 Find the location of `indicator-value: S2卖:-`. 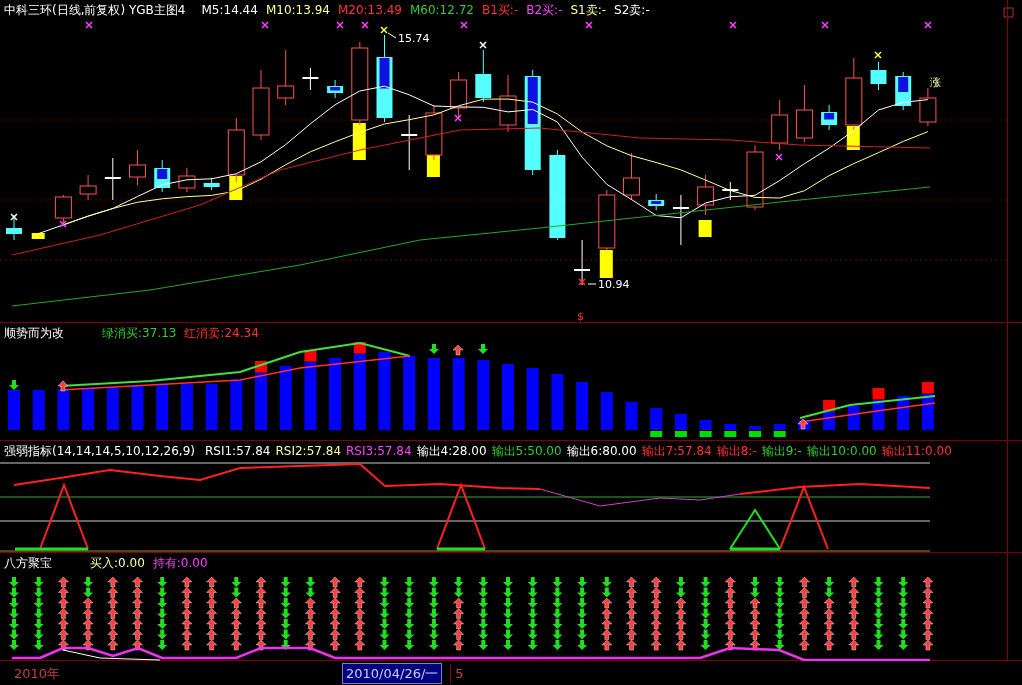

indicator-value: S2卖:- is located at coordinates (632, 10).